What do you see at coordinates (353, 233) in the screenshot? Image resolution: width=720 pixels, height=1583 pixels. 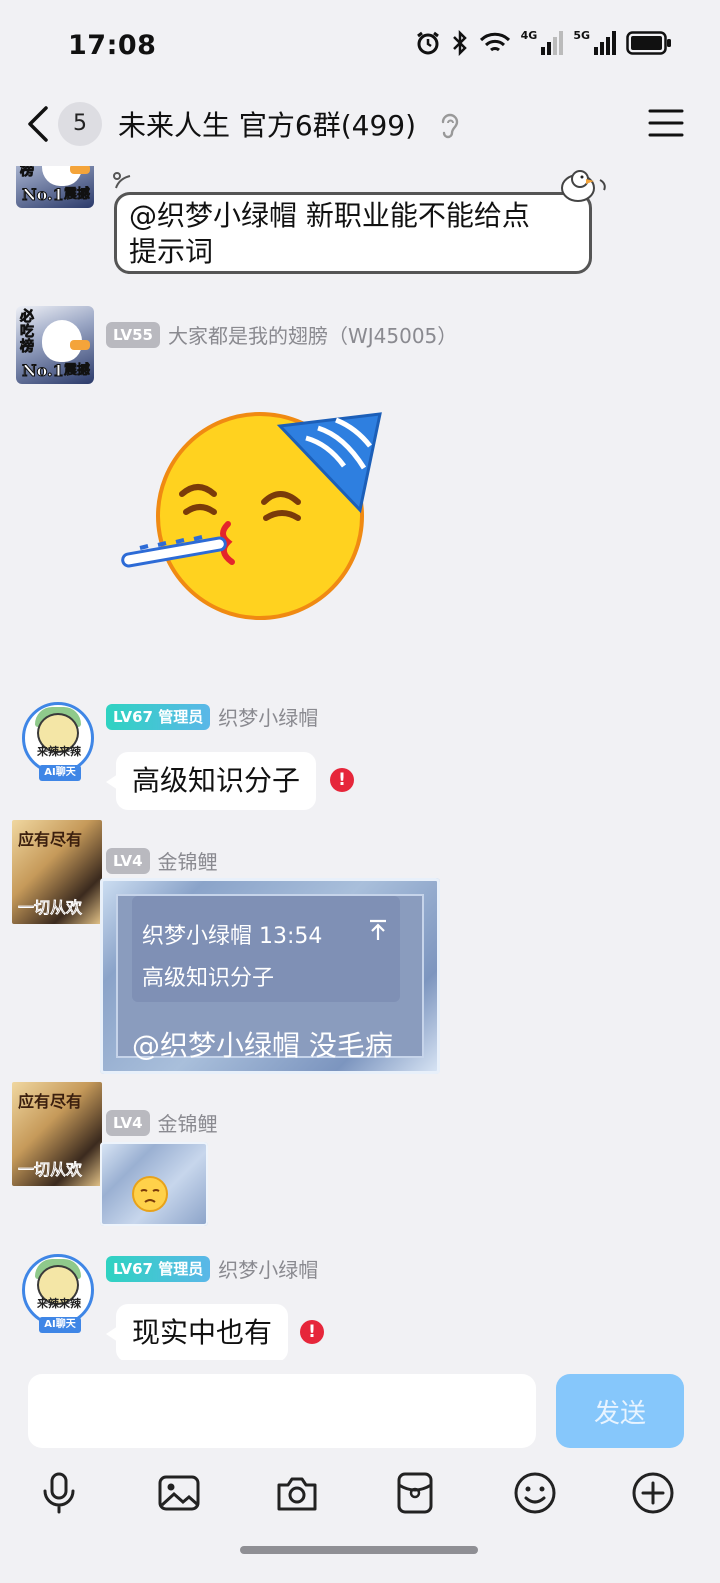 I see `message-bubble: @织梦小绿帽 新职业能不能给点 提示词` at bounding box center [353, 233].